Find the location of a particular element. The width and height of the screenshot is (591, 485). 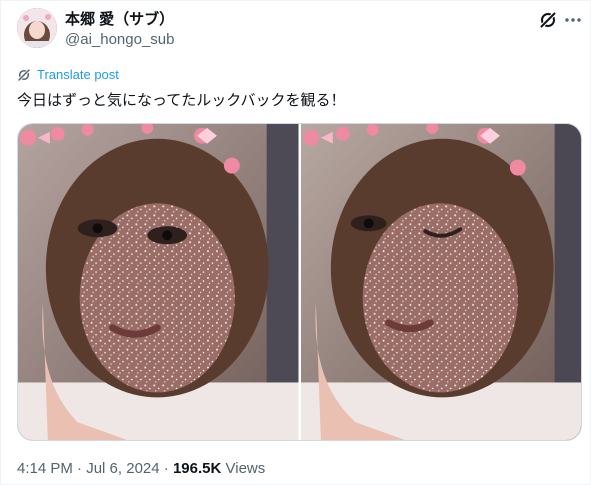

more-dots-icon is located at coordinates (573, 20).